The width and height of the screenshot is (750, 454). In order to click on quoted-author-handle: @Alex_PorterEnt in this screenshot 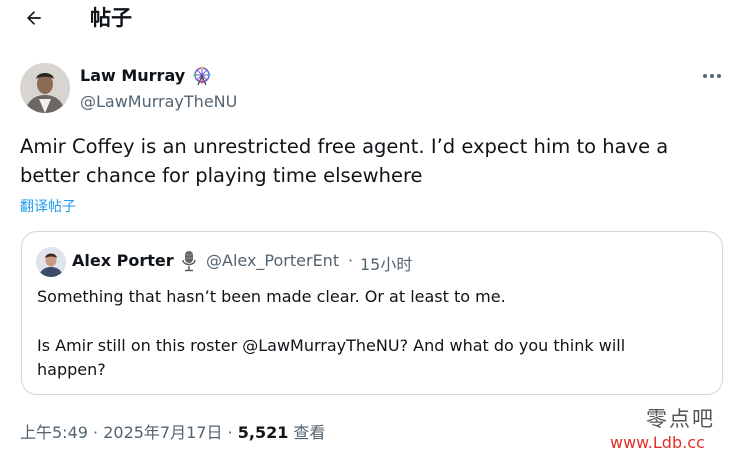, I will do `click(273, 260)`.